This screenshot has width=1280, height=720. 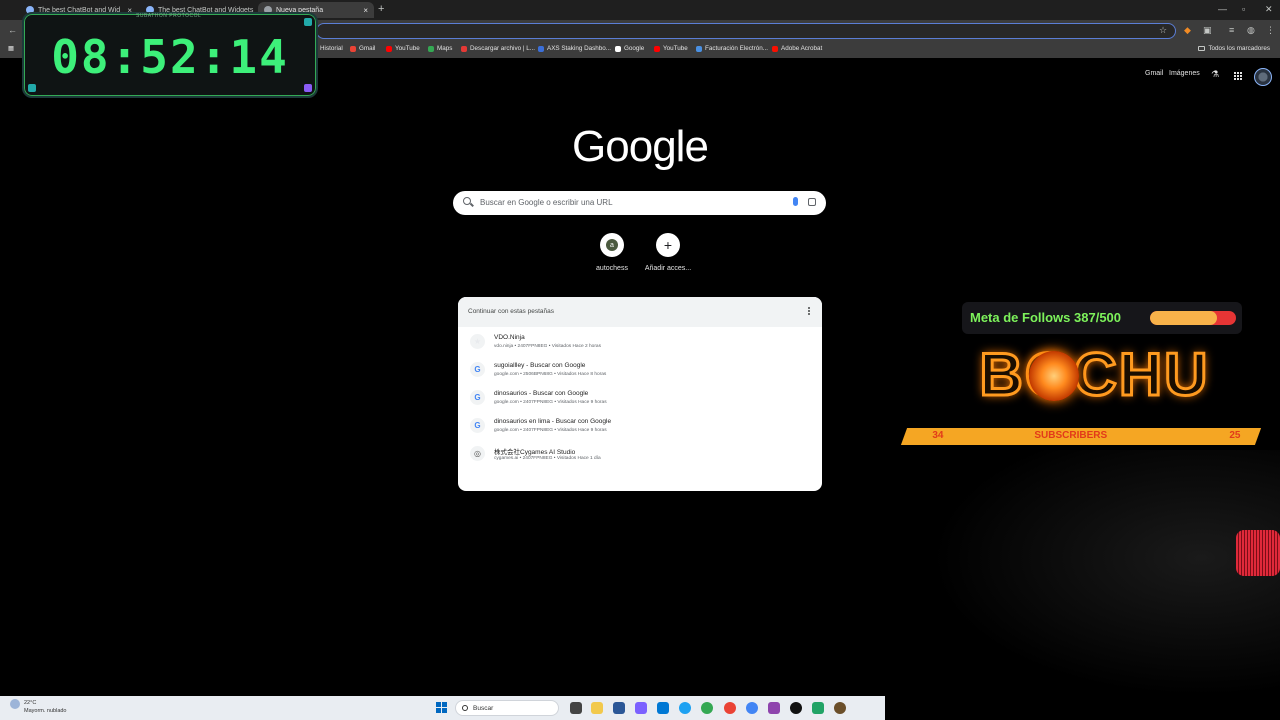 I want to click on shortcut-icon-circle: +, so click(x=668, y=245).